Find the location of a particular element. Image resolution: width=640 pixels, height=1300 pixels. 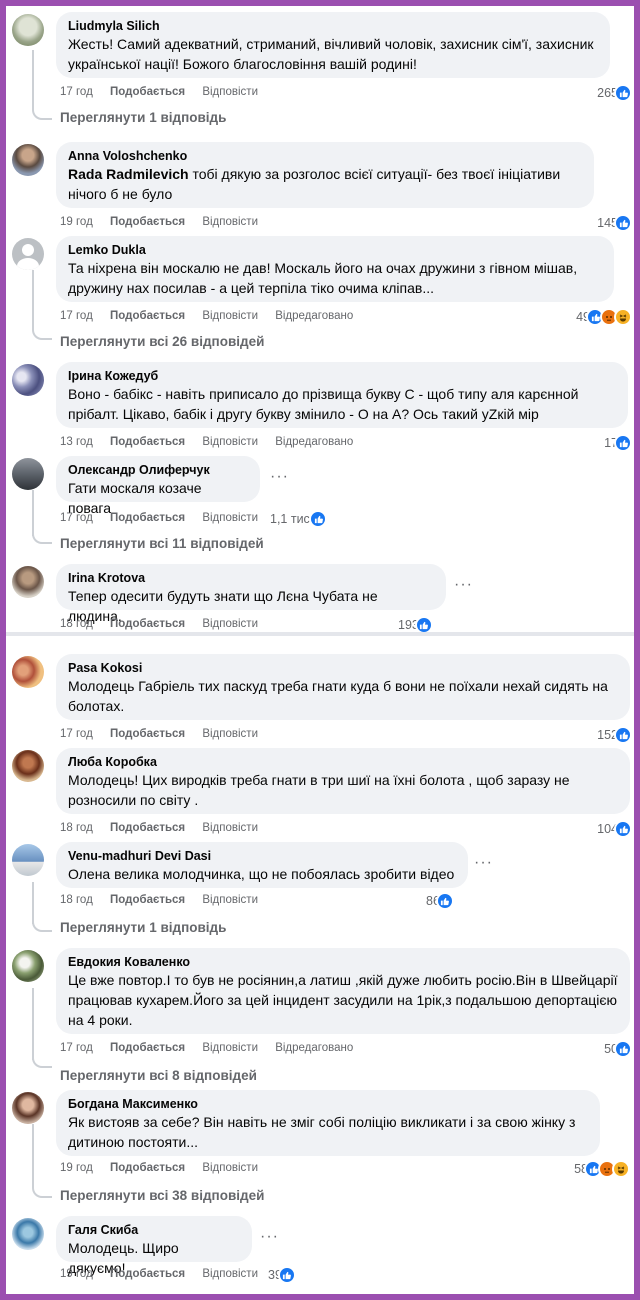

mention-link: Rada Radmilevich is located at coordinates (128, 174).